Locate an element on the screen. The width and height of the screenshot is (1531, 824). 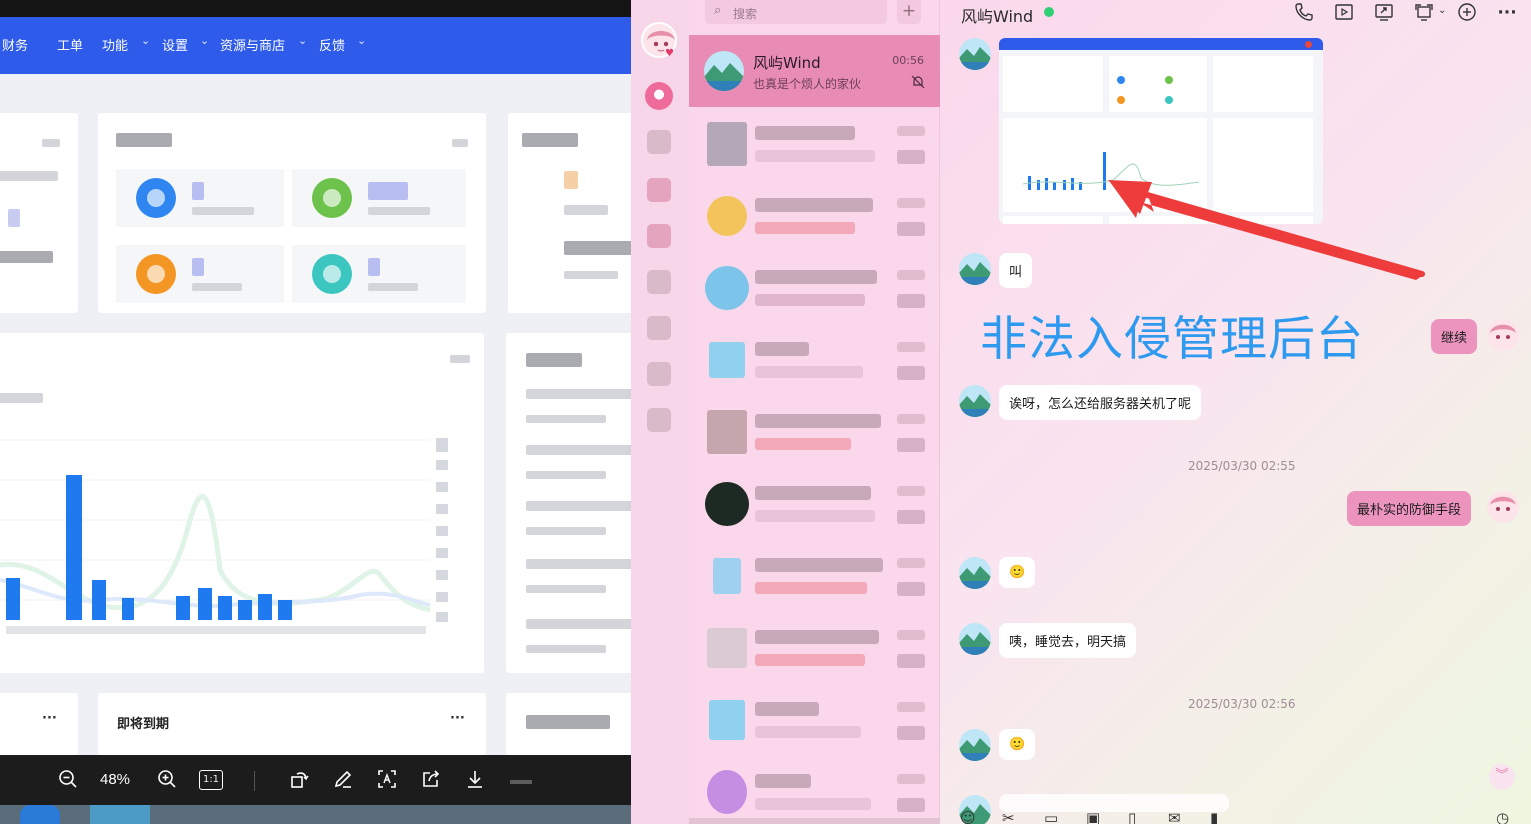
shared-screenshot-image is located at coordinates (1161, 131).